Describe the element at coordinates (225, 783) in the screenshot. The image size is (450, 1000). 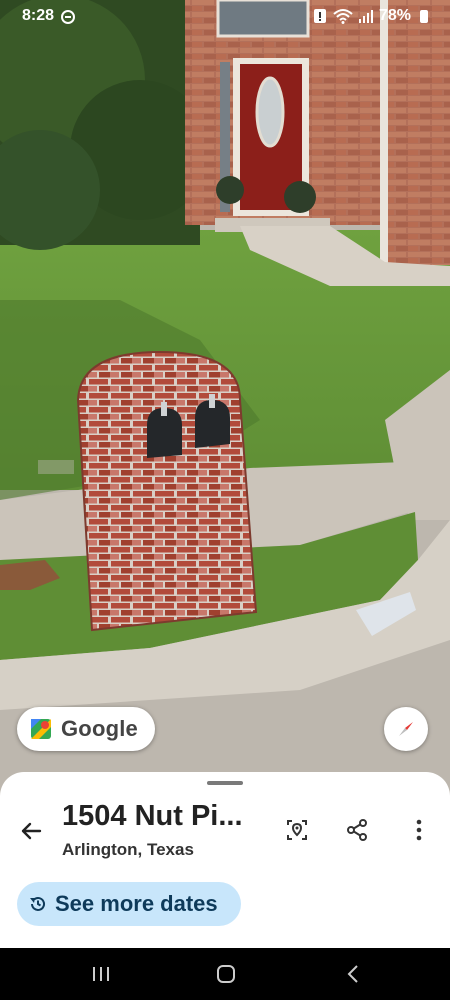
I see `sheet-drag-handle` at that location.